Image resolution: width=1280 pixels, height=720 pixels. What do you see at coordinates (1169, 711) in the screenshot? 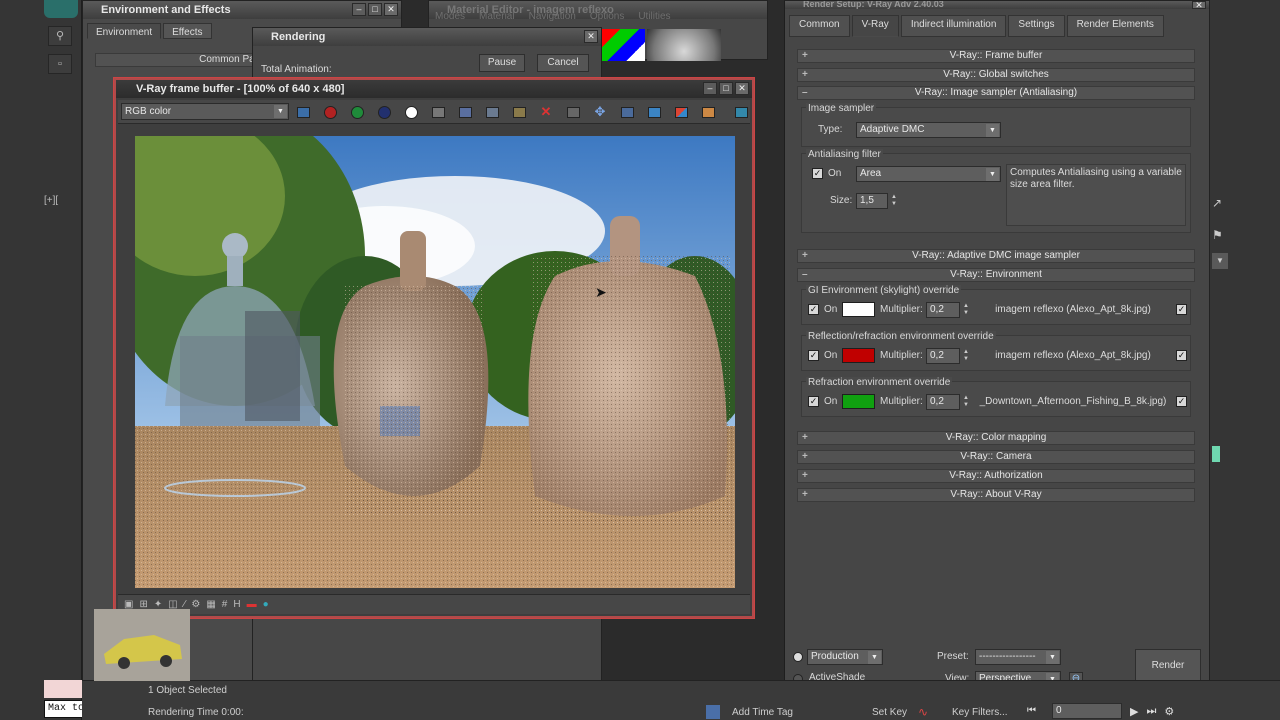
I see `time-config-icon: ⚙` at bounding box center [1169, 711].